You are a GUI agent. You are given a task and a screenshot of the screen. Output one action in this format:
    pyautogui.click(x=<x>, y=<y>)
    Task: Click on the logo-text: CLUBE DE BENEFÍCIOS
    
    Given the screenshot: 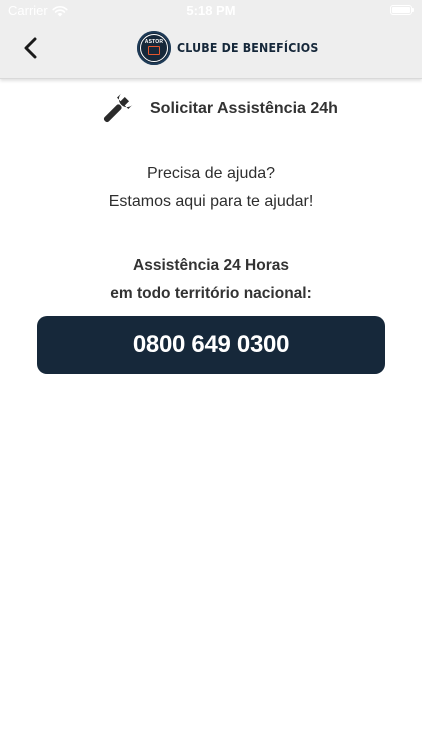 What is the action you would take?
    pyautogui.click(x=248, y=48)
    